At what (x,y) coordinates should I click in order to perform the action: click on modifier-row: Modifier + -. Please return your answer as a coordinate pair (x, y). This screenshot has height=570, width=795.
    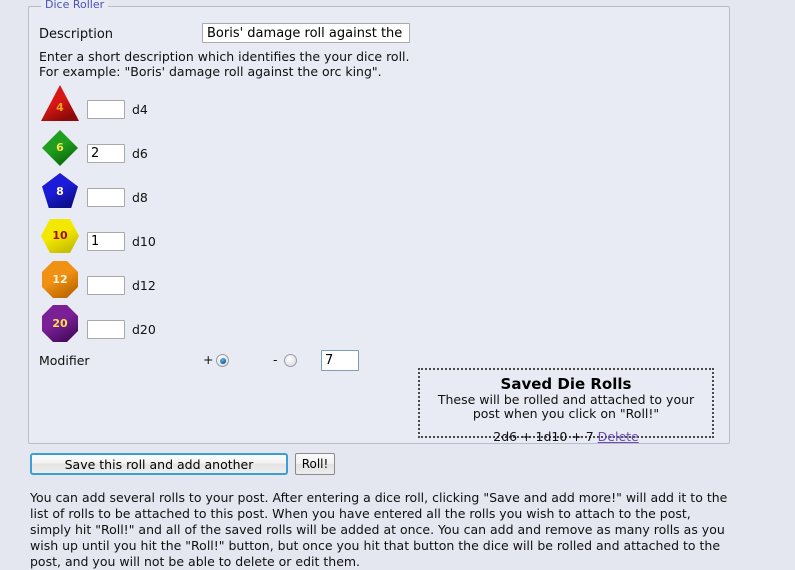
    Looking at the image, I should click on (229, 361).